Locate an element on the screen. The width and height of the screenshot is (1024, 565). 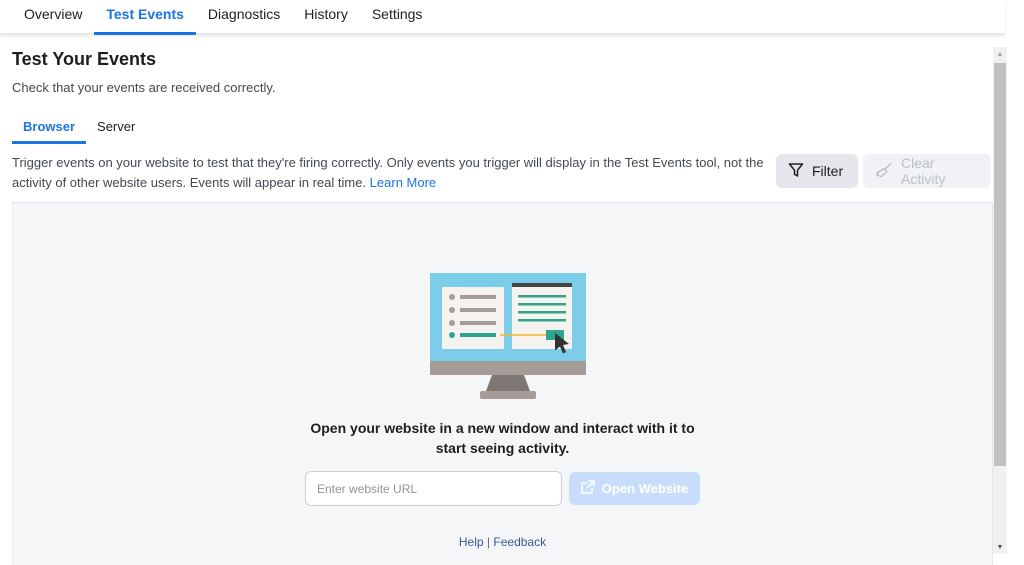
empty-state-line-2: start seeing activity. is located at coordinates (502, 448).